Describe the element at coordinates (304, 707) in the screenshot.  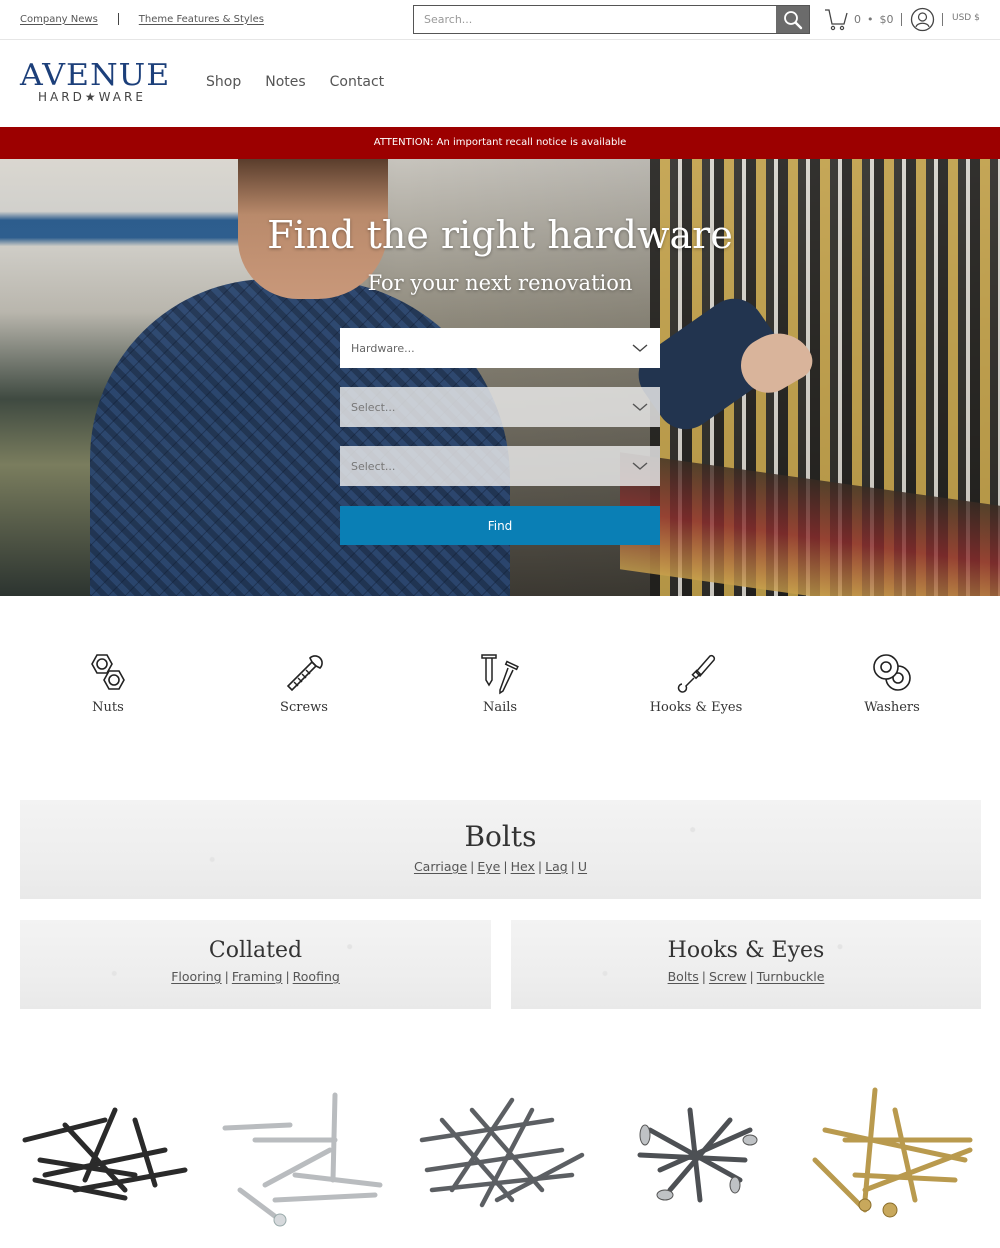
I see `category-label: Screws` at that location.